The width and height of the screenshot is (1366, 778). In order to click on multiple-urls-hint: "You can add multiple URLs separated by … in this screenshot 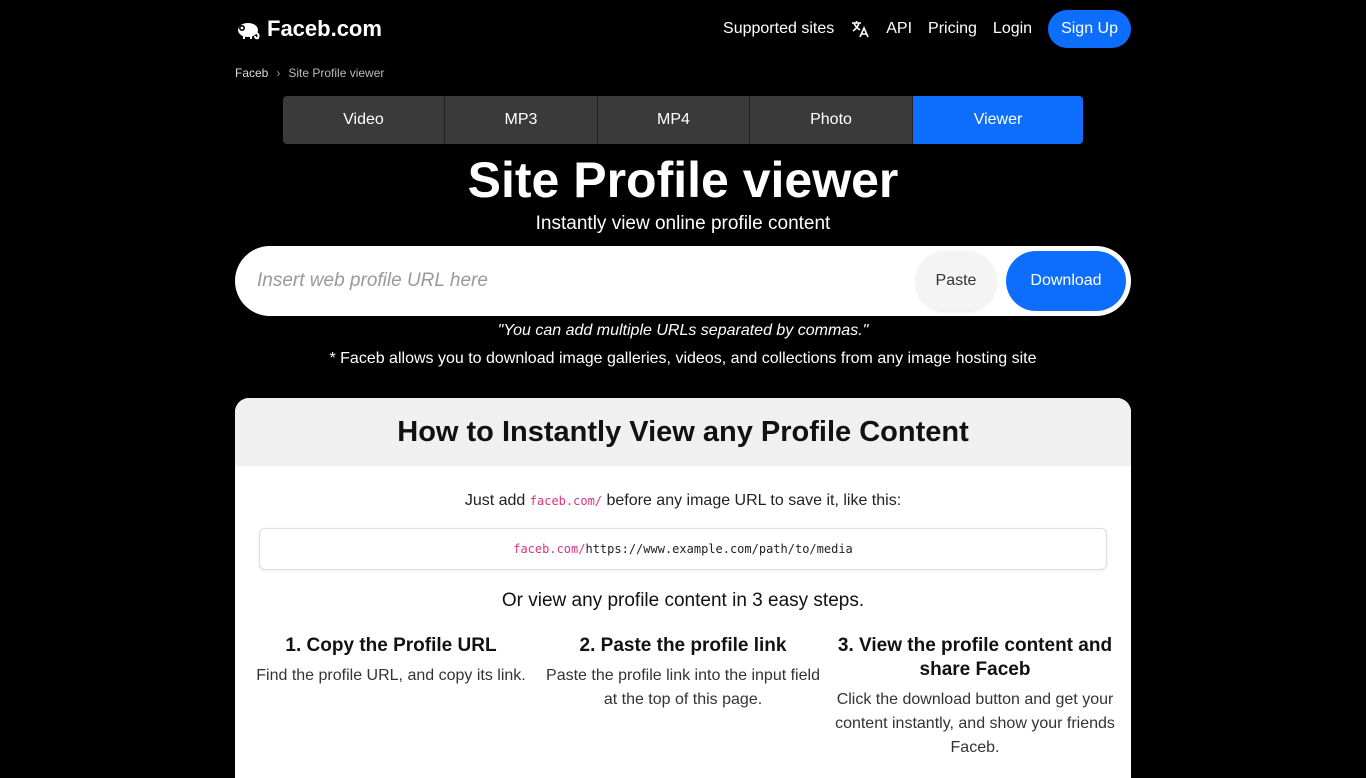, I will do `click(683, 330)`.